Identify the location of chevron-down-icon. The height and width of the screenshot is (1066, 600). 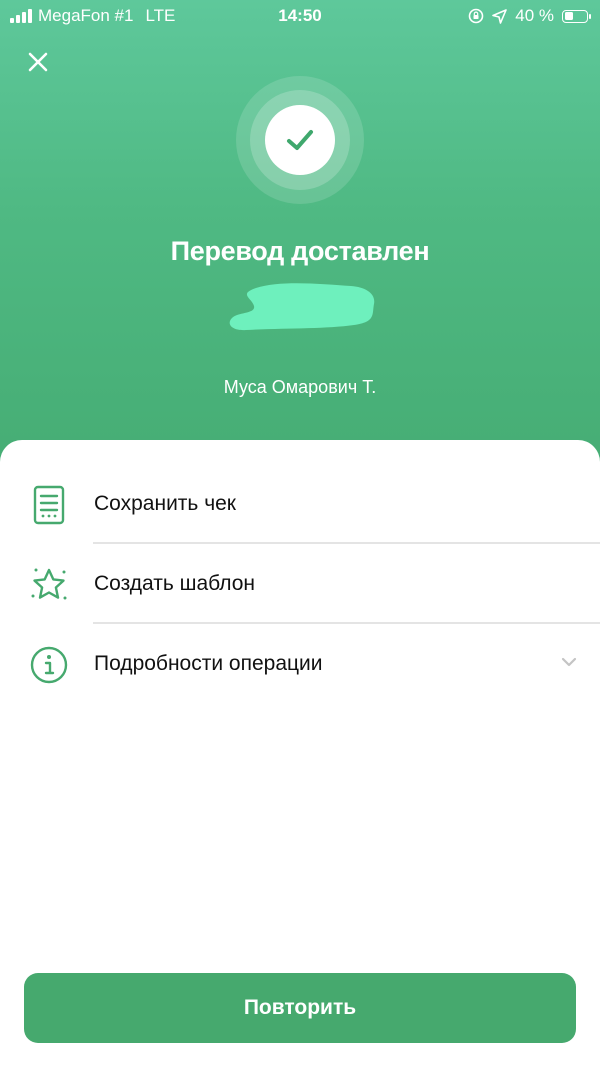
(569, 662).